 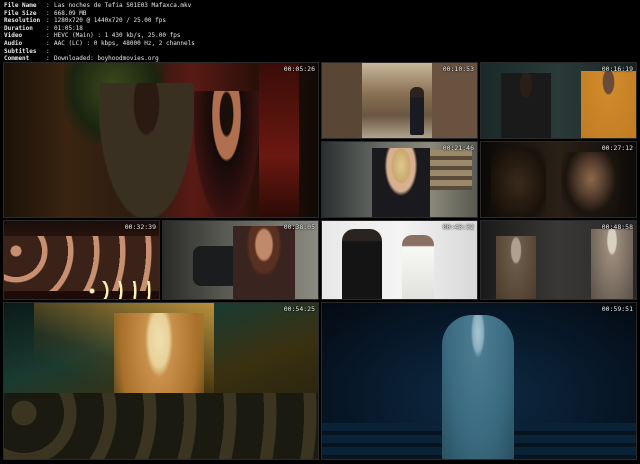 What do you see at coordinates (617, 309) in the screenshot?
I see `timestamp: 00:59:51` at bounding box center [617, 309].